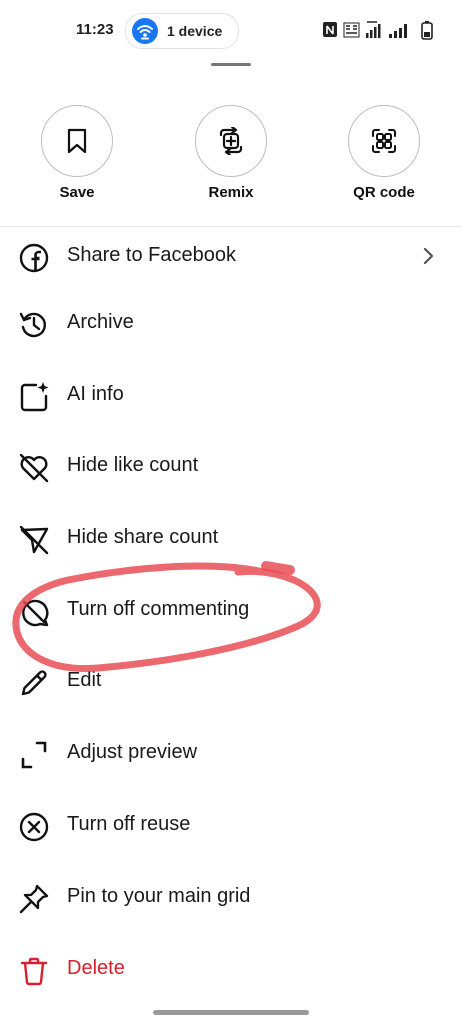 The height and width of the screenshot is (1024, 461). I want to click on ai-info-icon, so click(34, 397).